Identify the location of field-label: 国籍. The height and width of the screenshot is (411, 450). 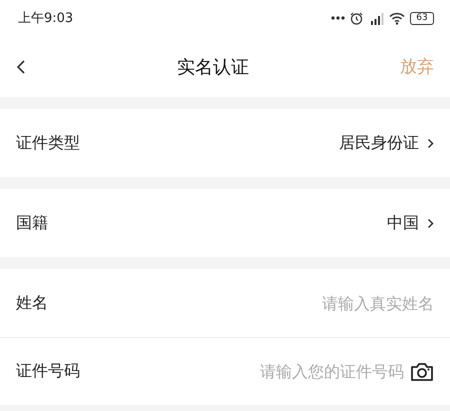
(32, 223).